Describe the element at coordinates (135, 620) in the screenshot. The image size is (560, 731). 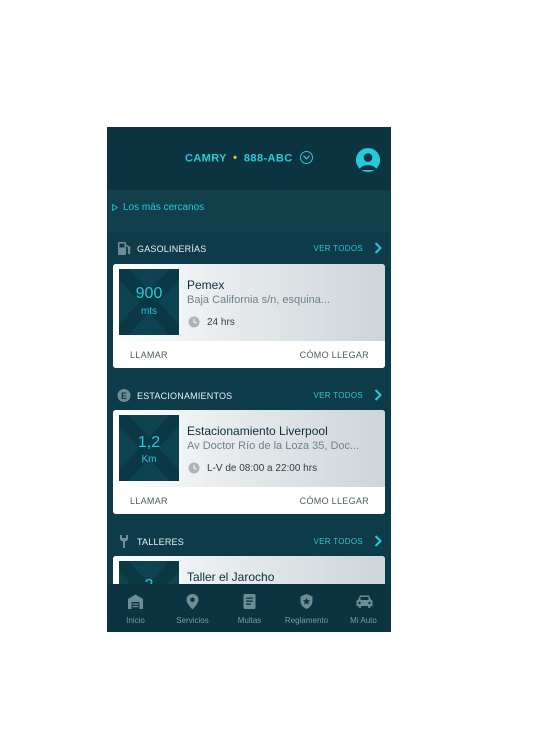
I see `nav-label: Inicio` at that location.